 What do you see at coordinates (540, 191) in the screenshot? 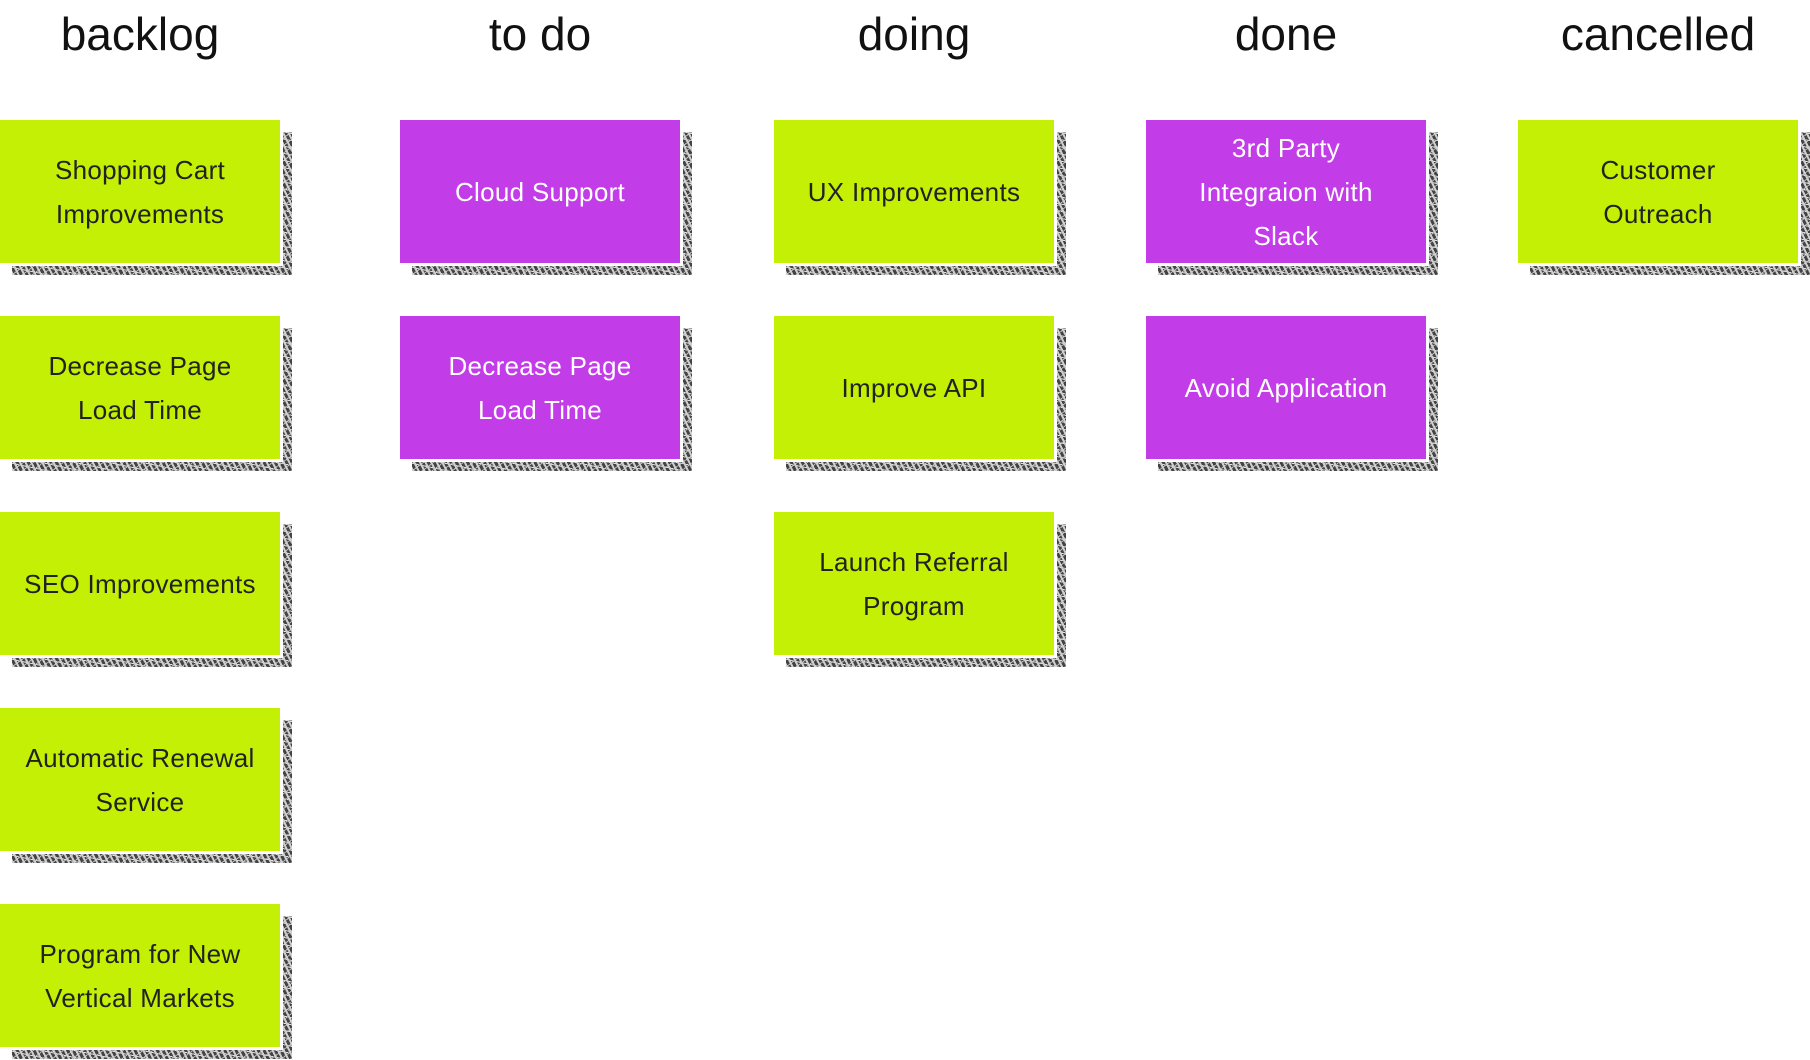
I see `card-label: Cloud Support` at bounding box center [540, 191].